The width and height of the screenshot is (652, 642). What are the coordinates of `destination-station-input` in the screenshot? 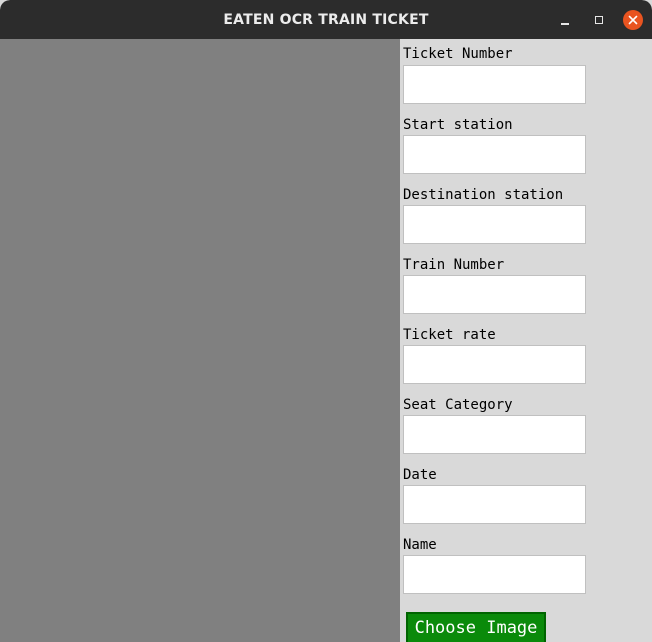 It's located at (494, 224).